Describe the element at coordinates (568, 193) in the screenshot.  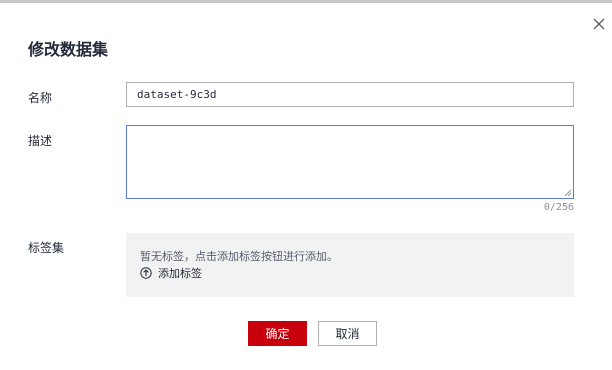
I see `resize-handle-icon` at that location.